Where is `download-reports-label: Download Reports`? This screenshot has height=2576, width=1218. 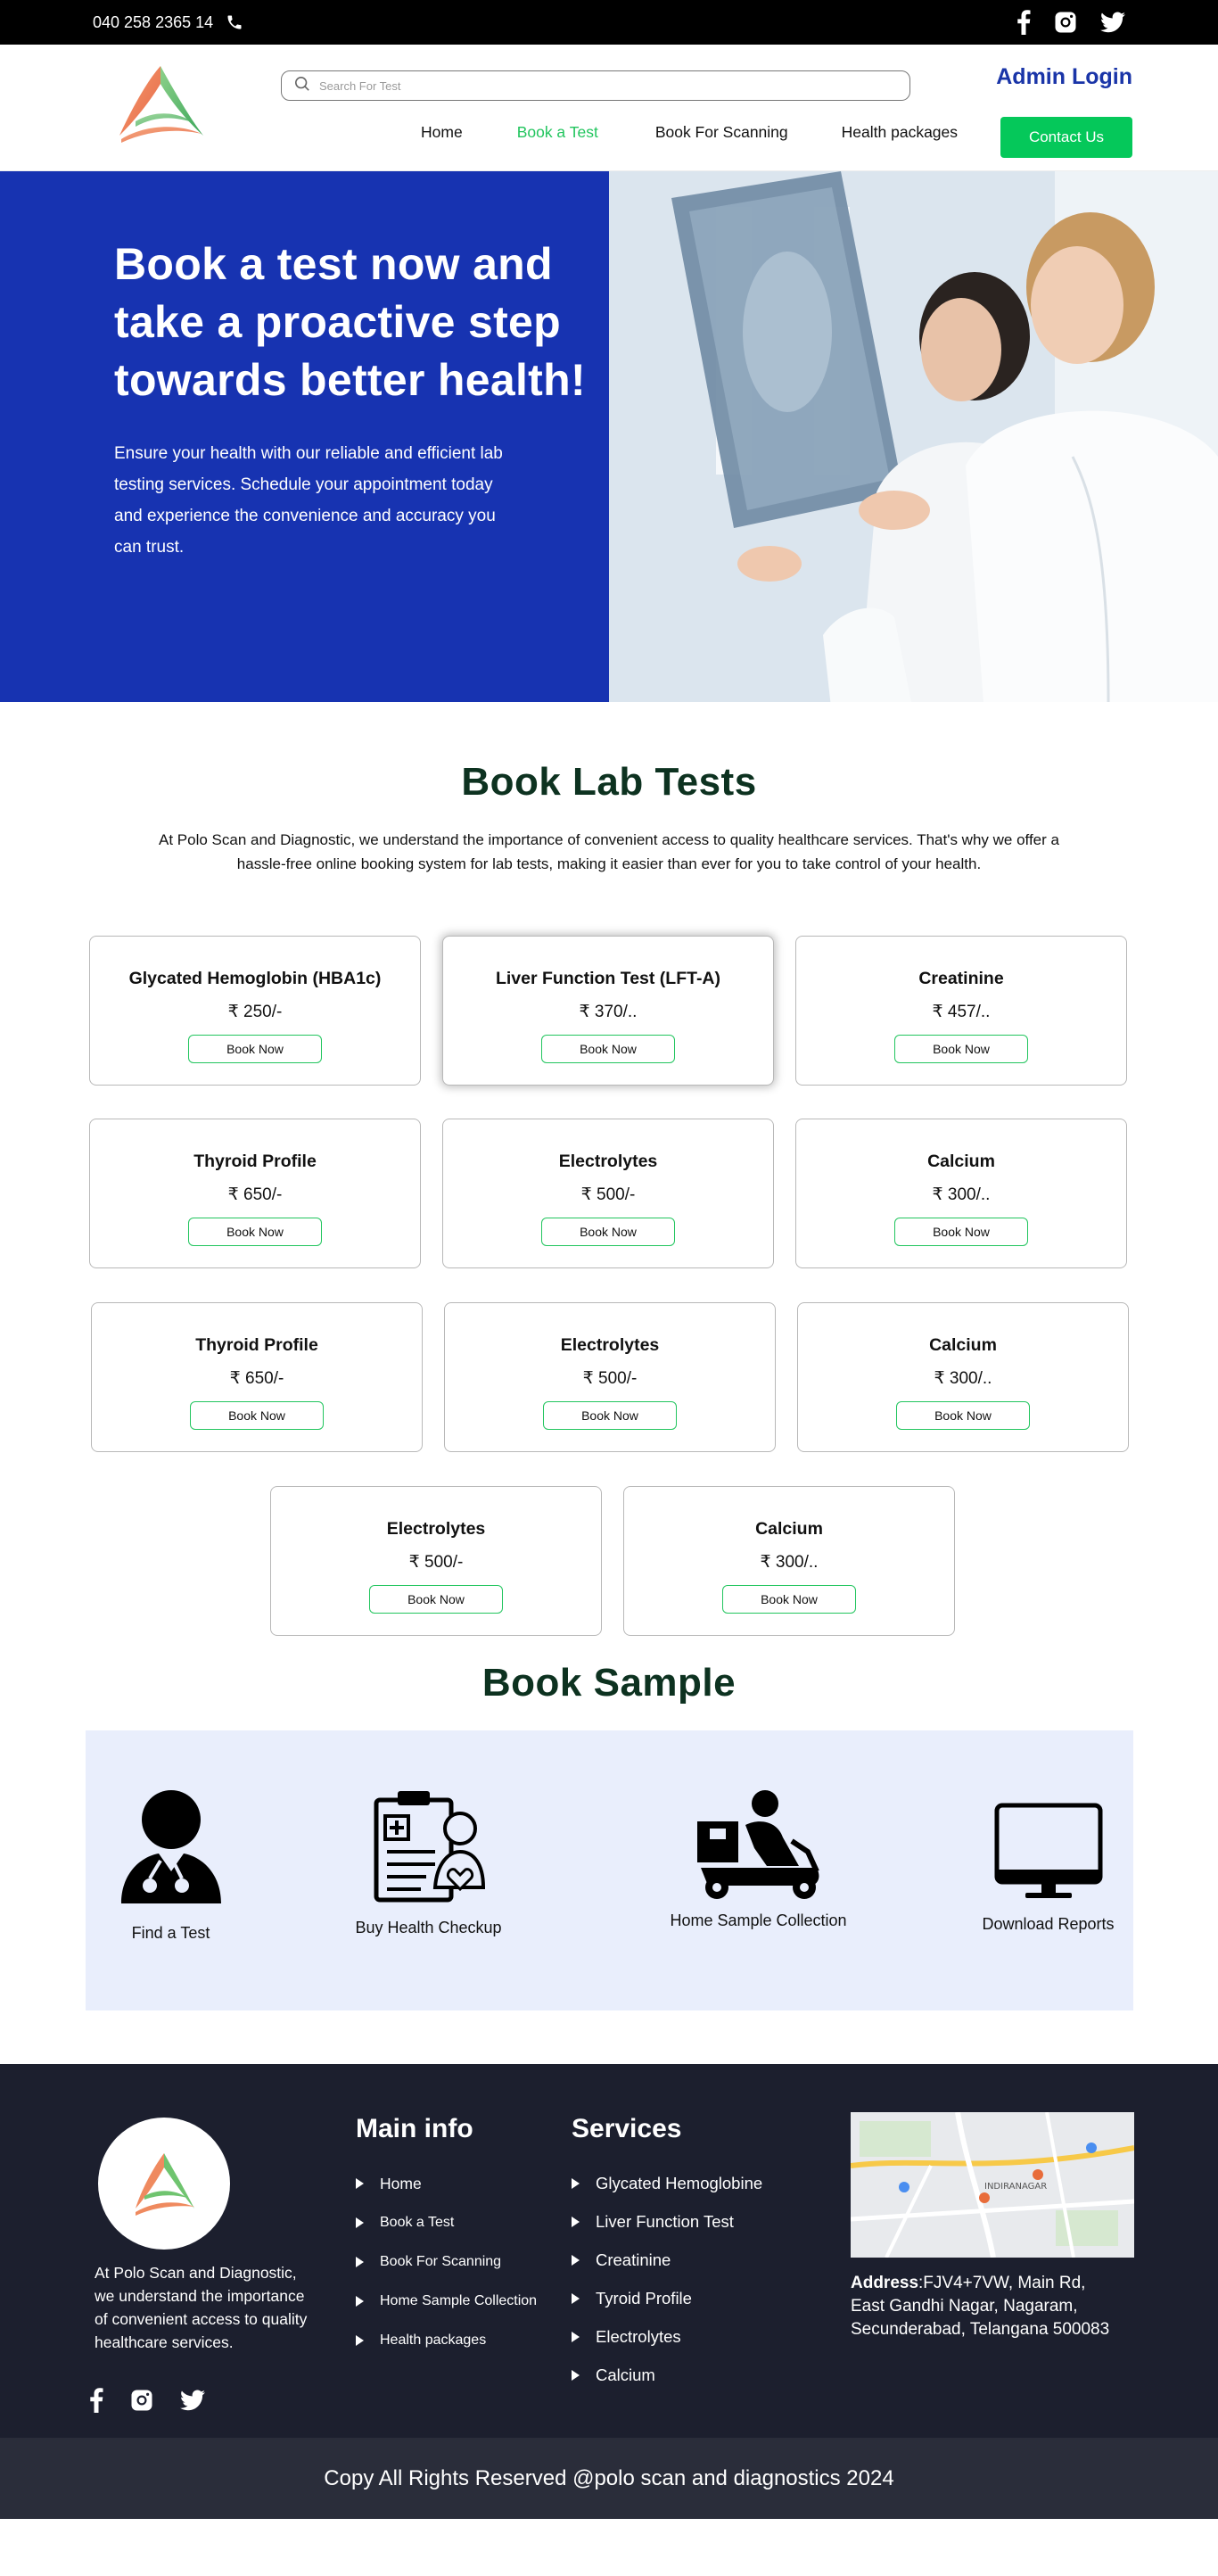
download-reports-label: Download Reports is located at coordinates (1048, 1924).